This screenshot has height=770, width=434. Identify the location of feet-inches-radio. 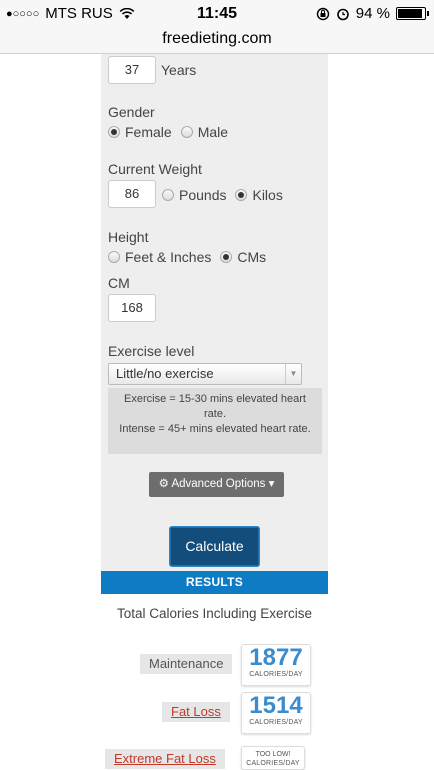
(114, 257).